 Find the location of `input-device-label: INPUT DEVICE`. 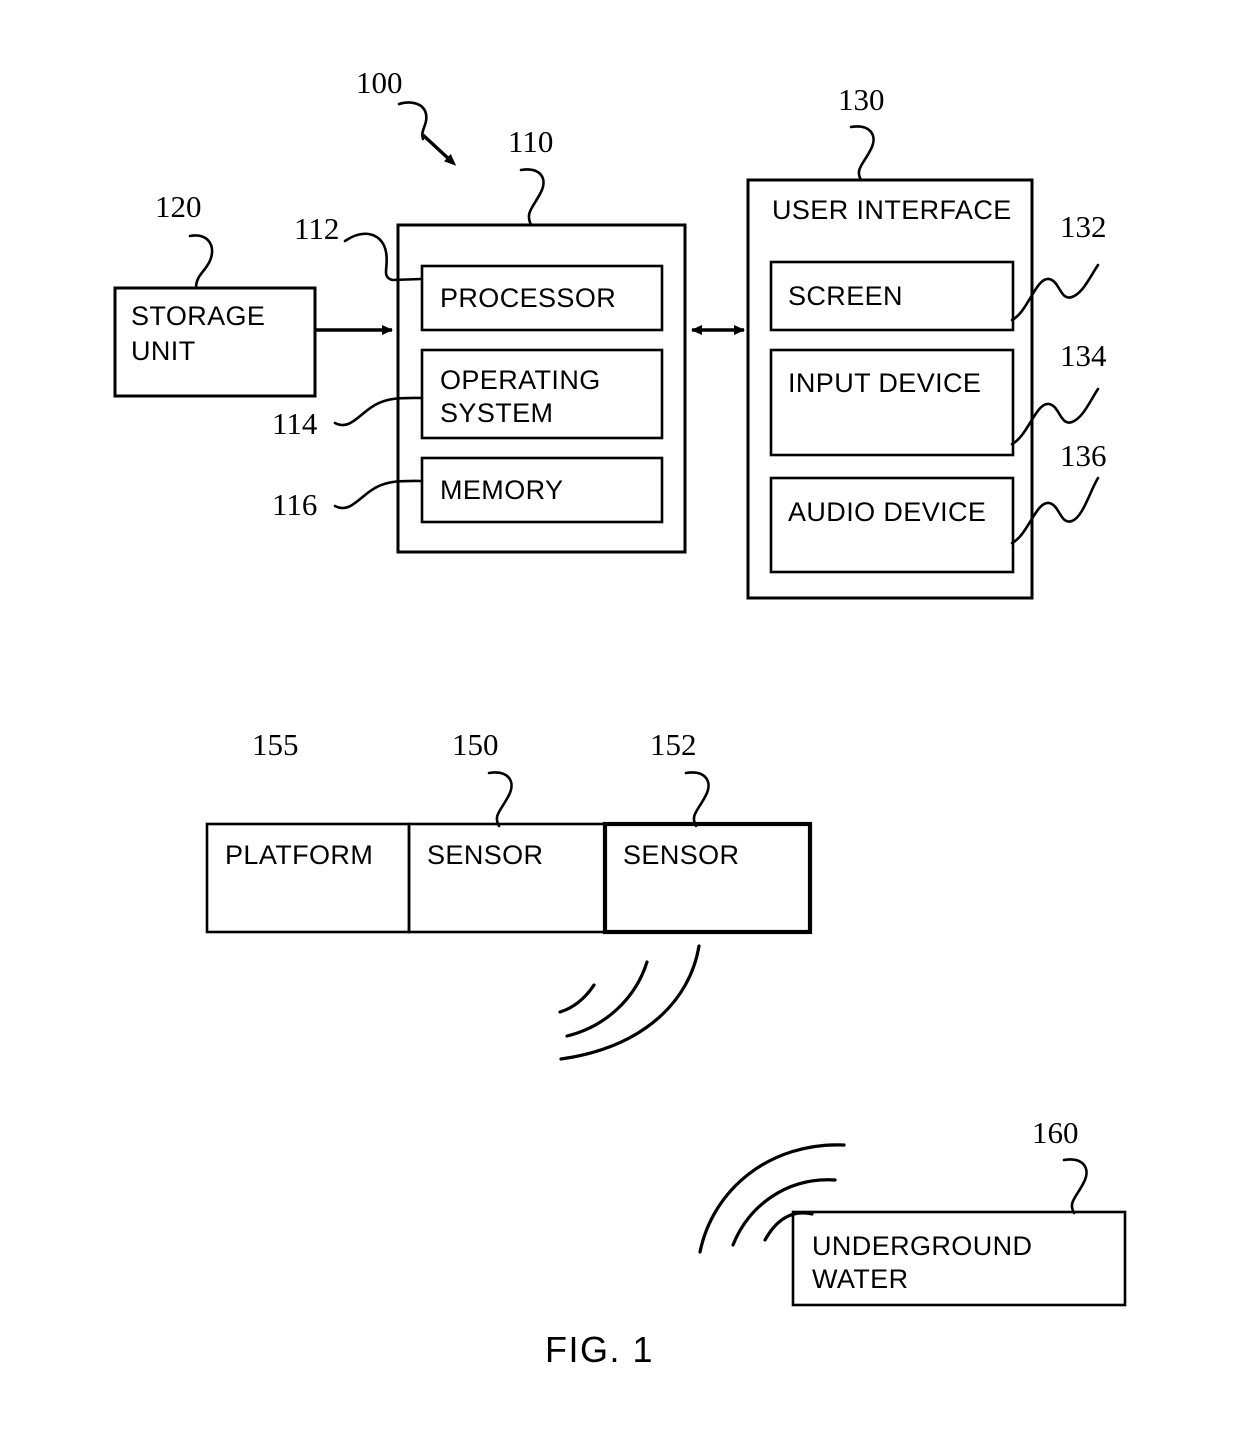

input-device-label: INPUT DEVICE is located at coordinates (884, 383).